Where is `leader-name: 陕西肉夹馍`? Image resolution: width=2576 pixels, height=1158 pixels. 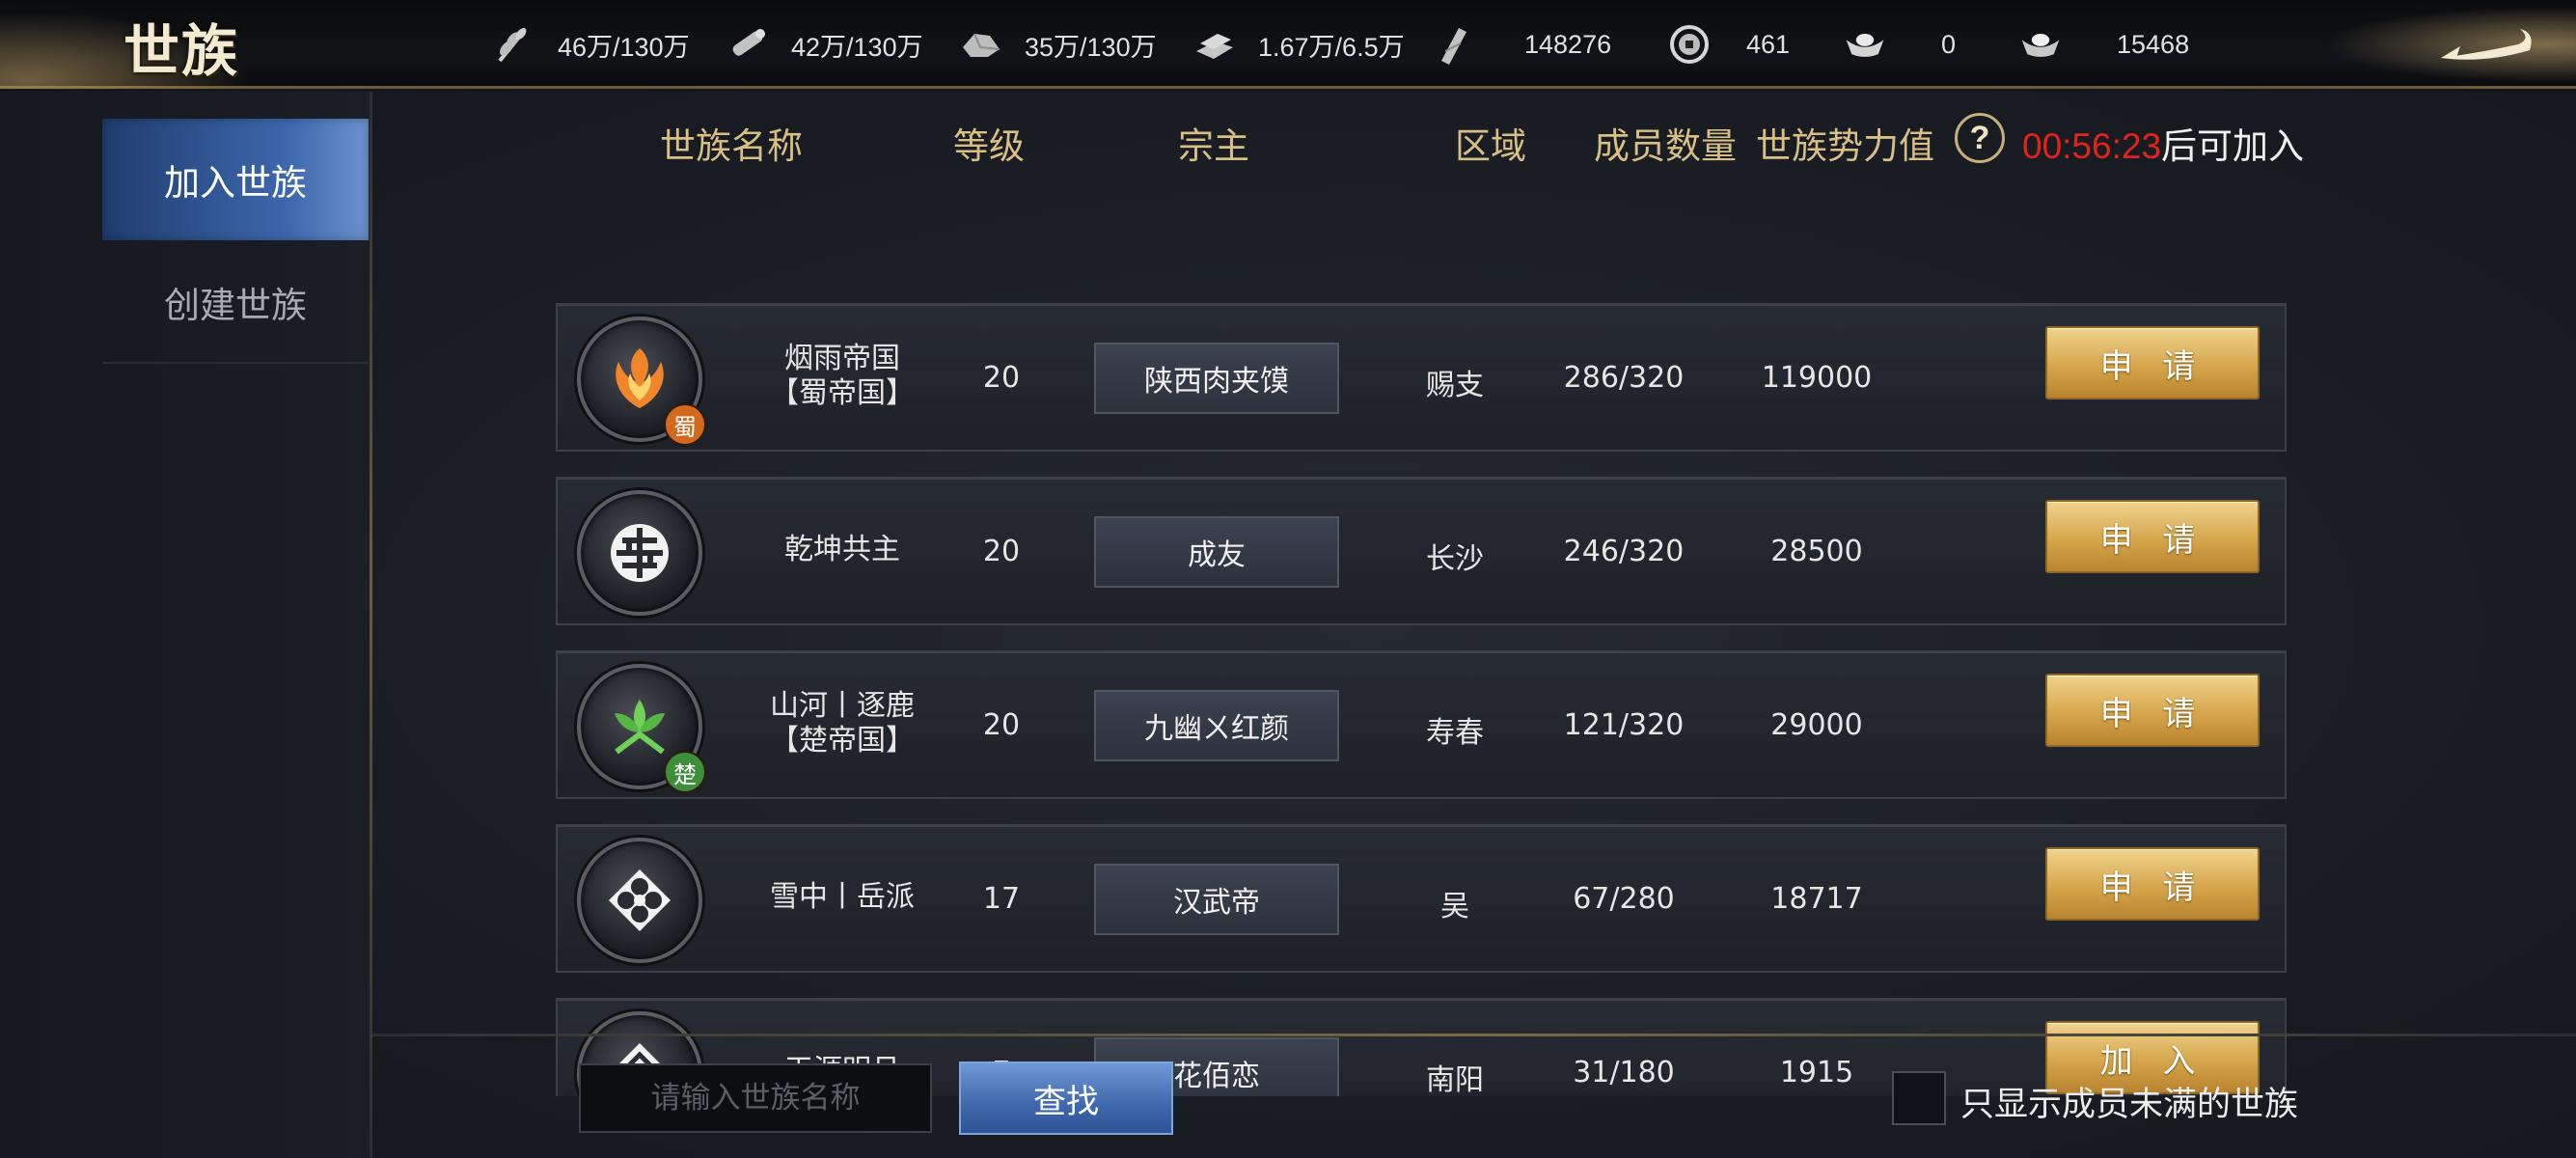 leader-name: 陕西肉夹馍 is located at coordinates (1217, 378).